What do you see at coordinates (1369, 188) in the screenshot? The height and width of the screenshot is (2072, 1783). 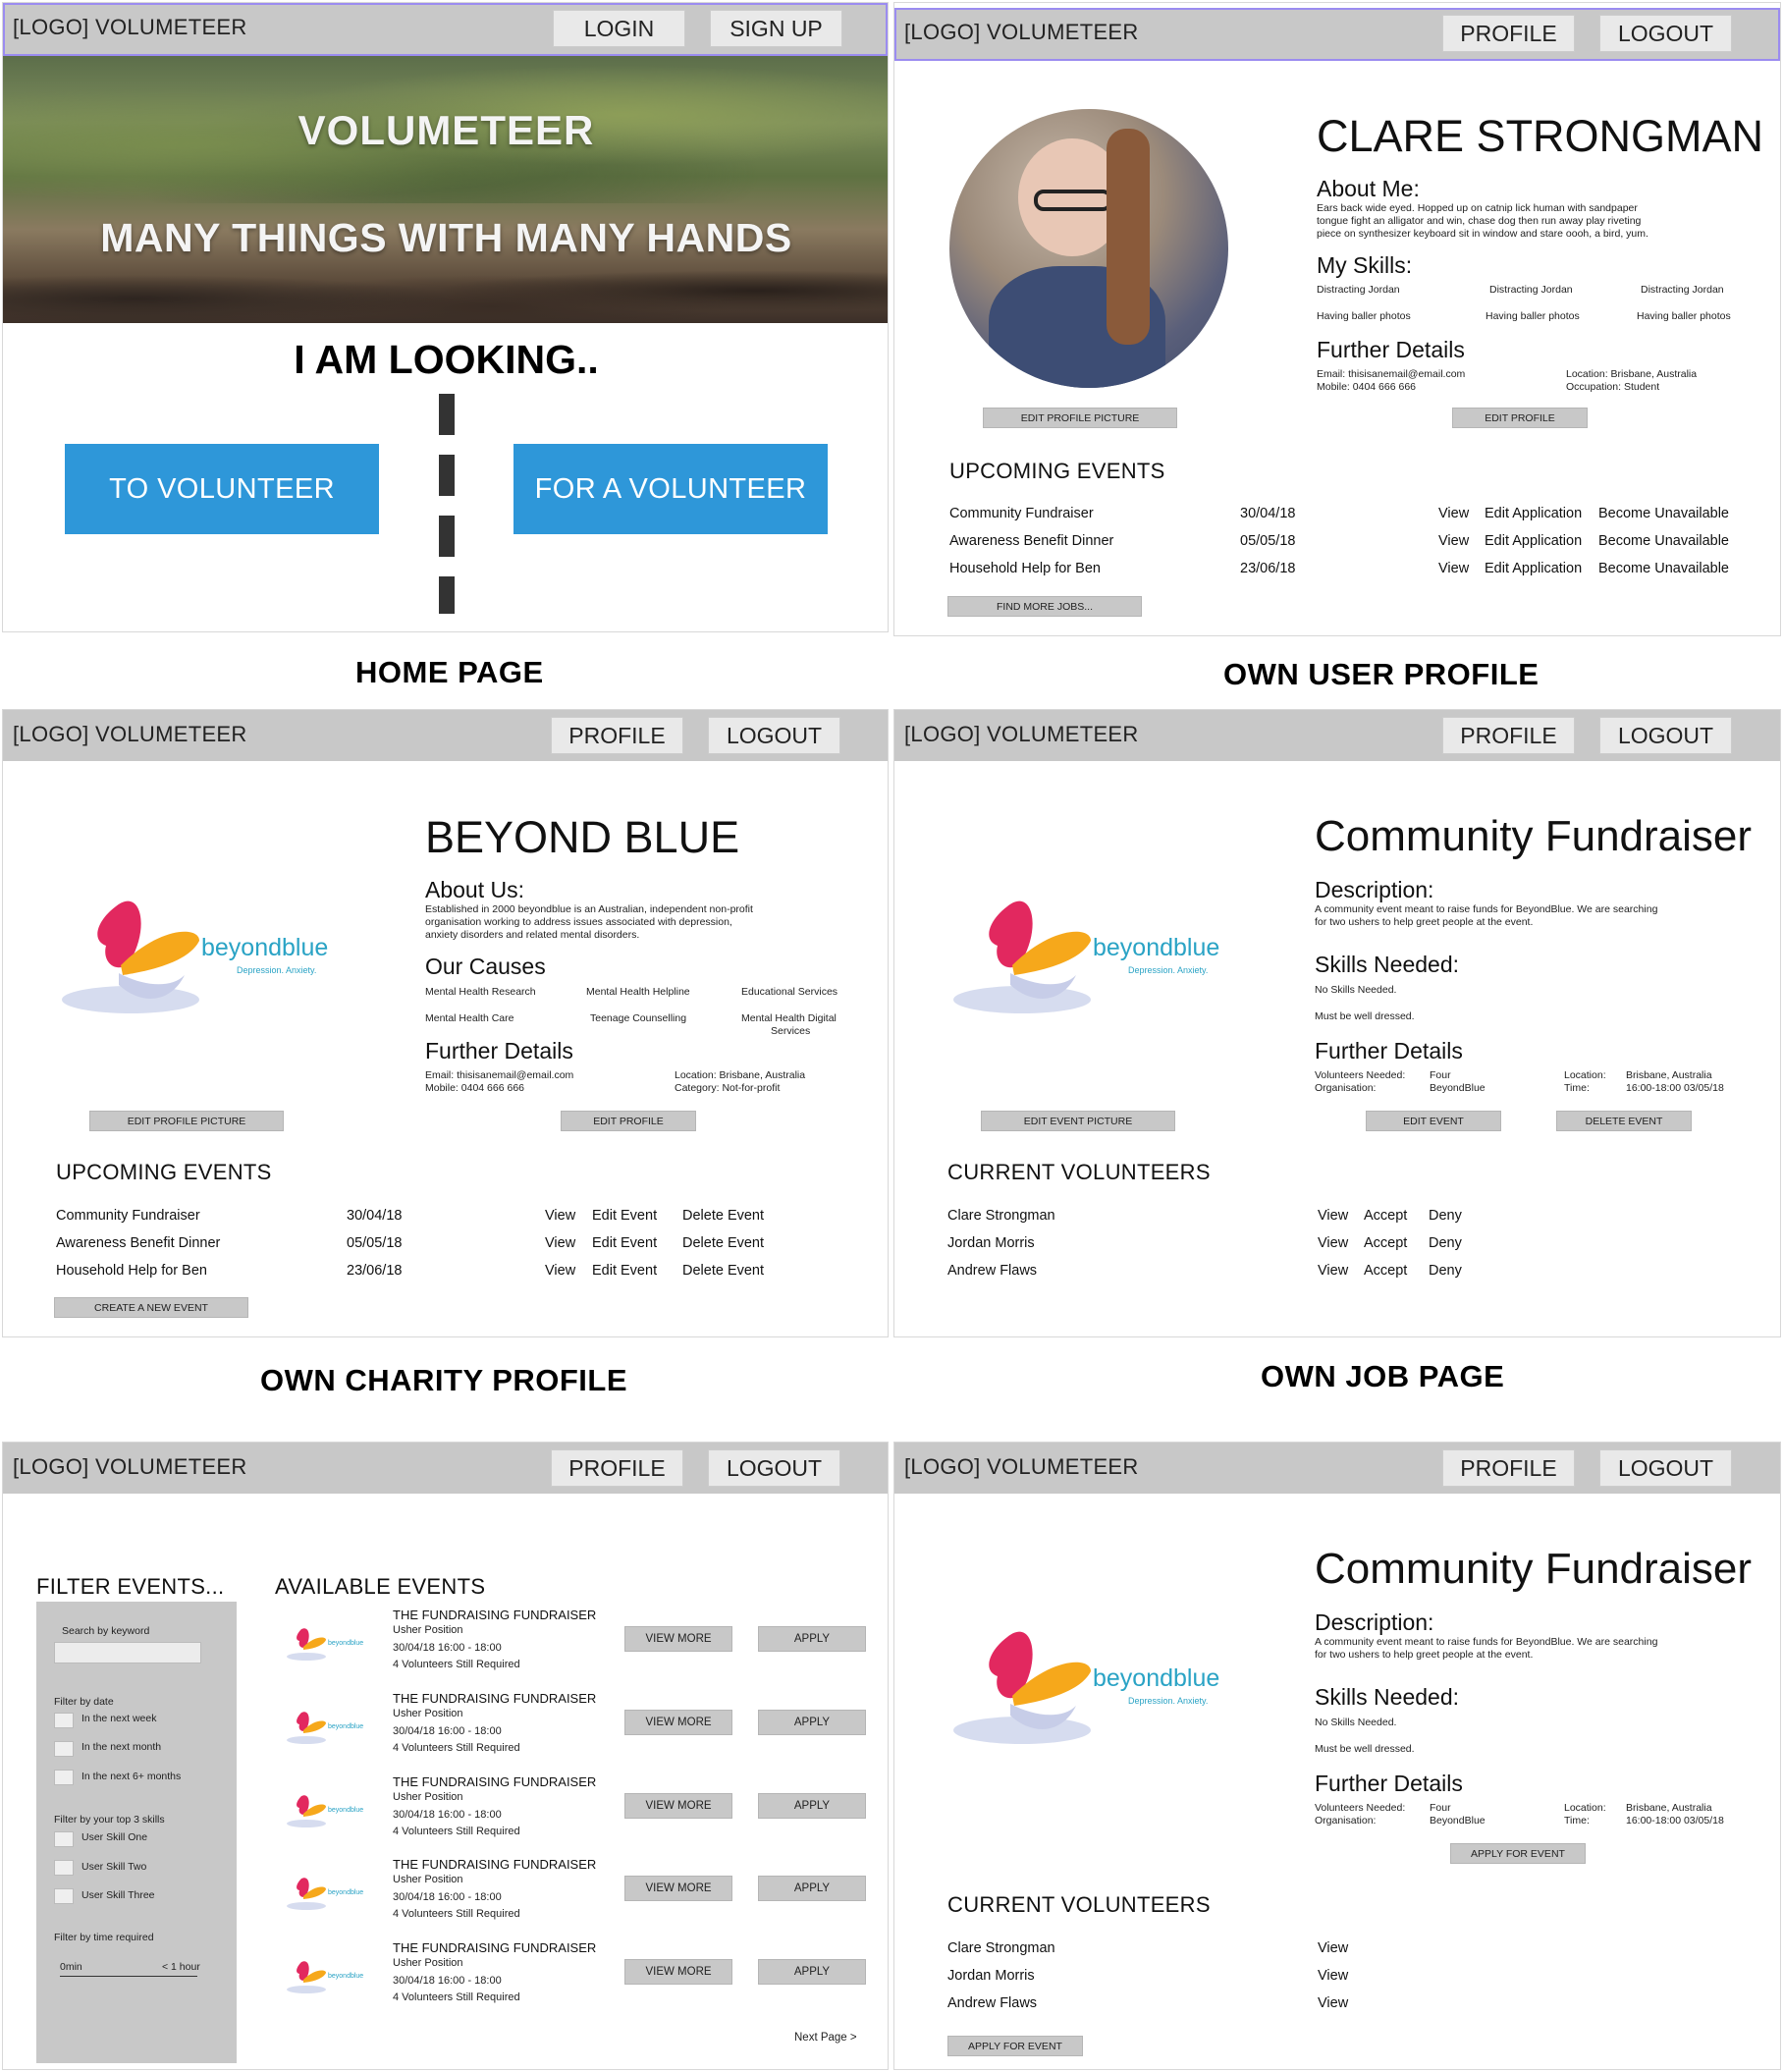 I see `about-me-heading: About Me:` at bounding box center [1369, 188].